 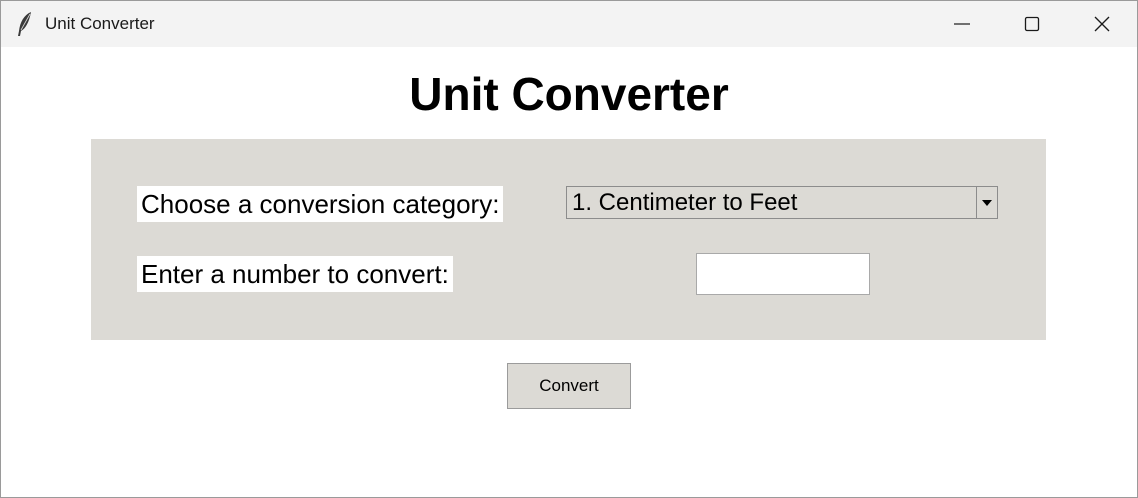 What do you see at coordinates (25, 24) in the screenshot?
I see `feather-icon` at bounding box center [25, 24].